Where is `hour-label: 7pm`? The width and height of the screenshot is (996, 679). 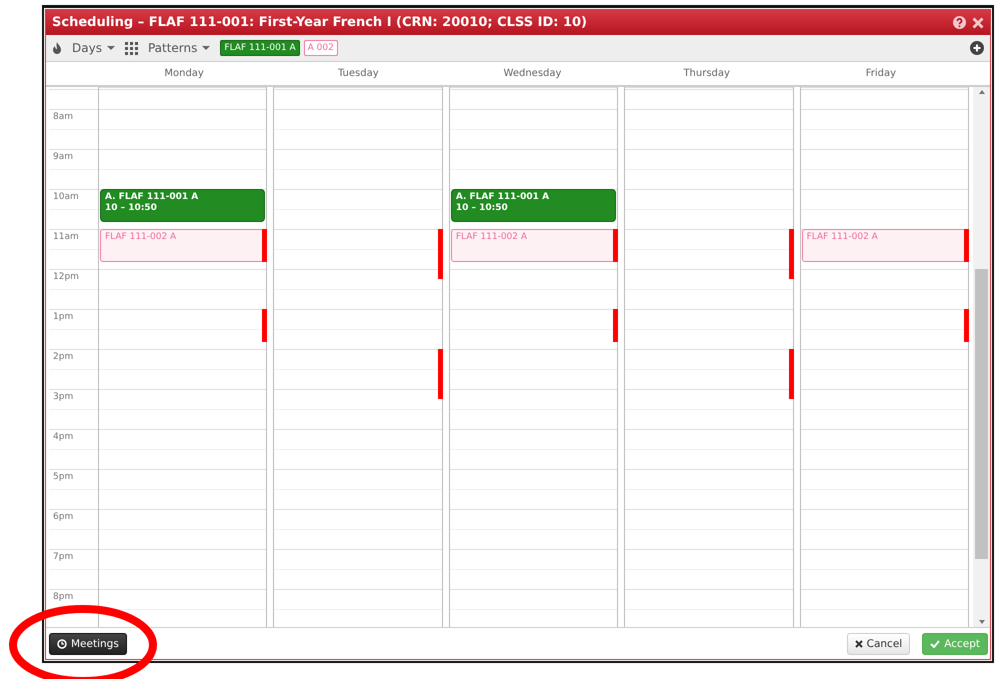 hour-label: 7pm is located at coordinates (63, 557).